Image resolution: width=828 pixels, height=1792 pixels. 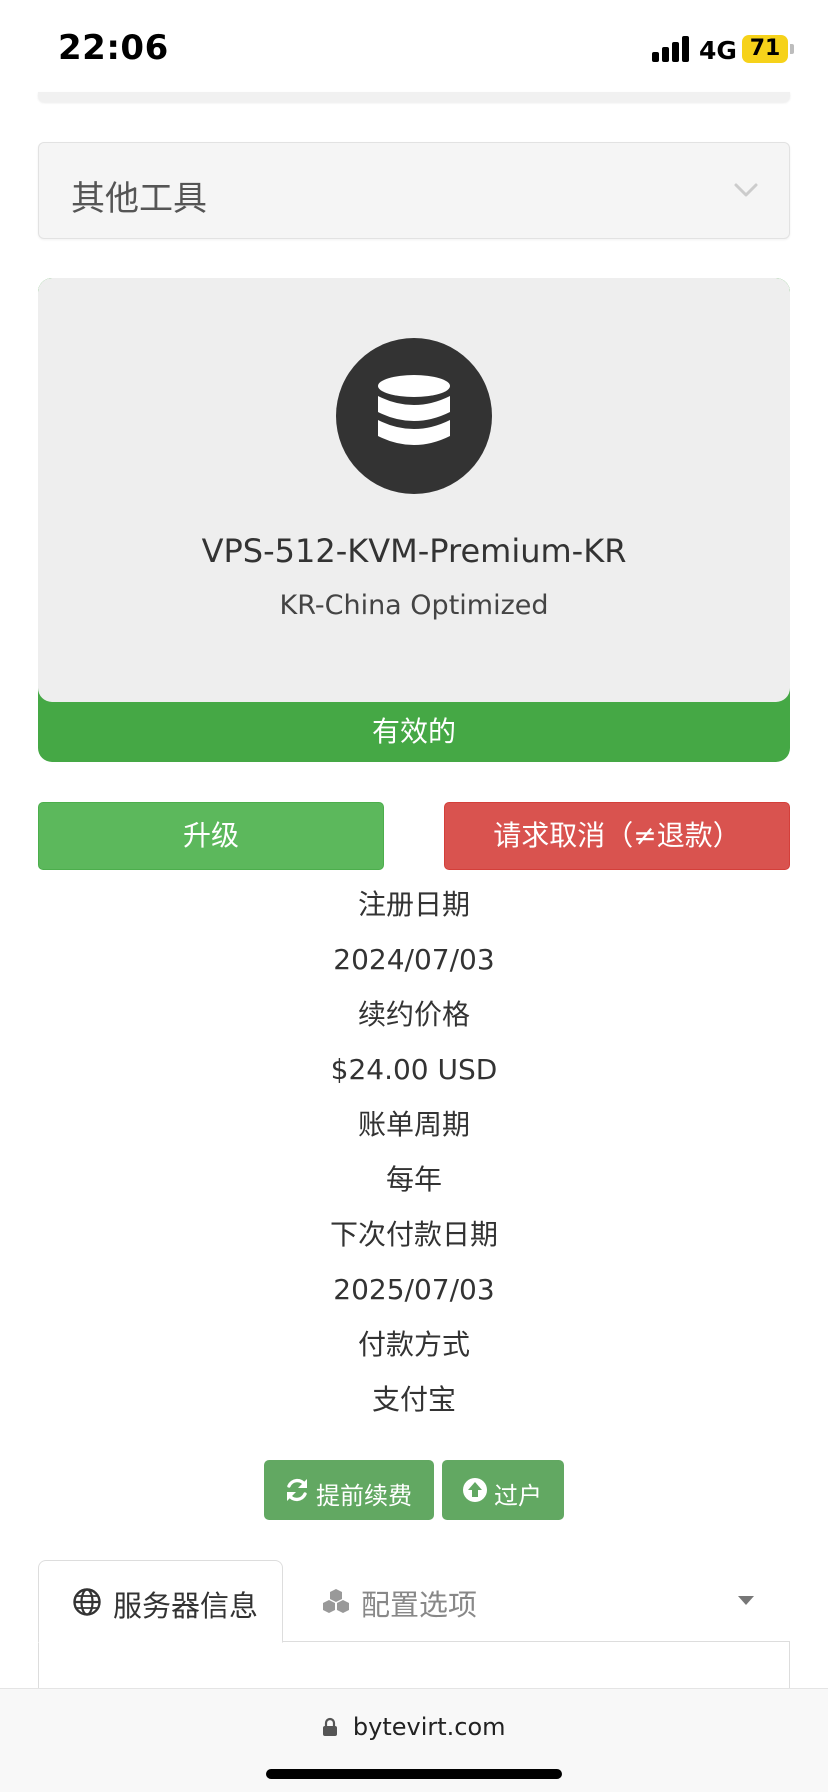 What do you see at coordinates (414, 551) in the screenshot?
I see `product-name: VPS-512-KVM-Premium-KR` at bounding box center [414, 551].